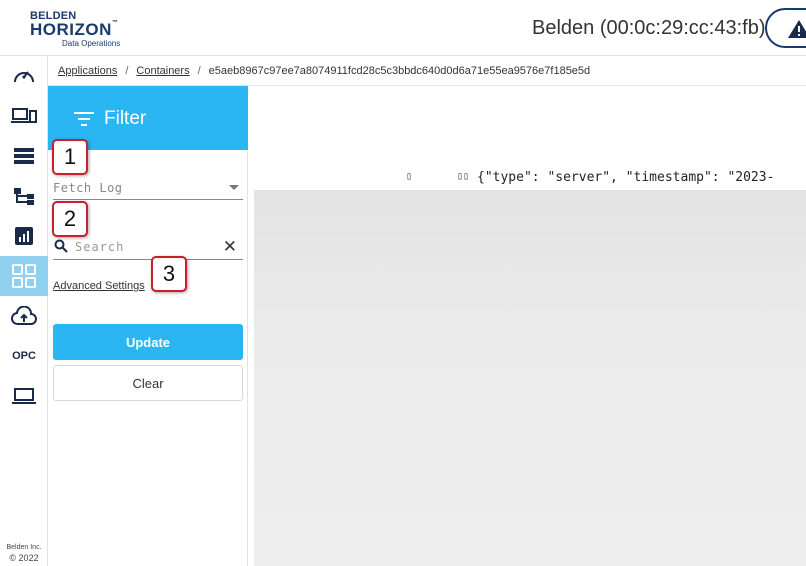  I want to click on belden-horizon-logo: BELDEN HORIZON™ Data Operations, so click(80, 29).